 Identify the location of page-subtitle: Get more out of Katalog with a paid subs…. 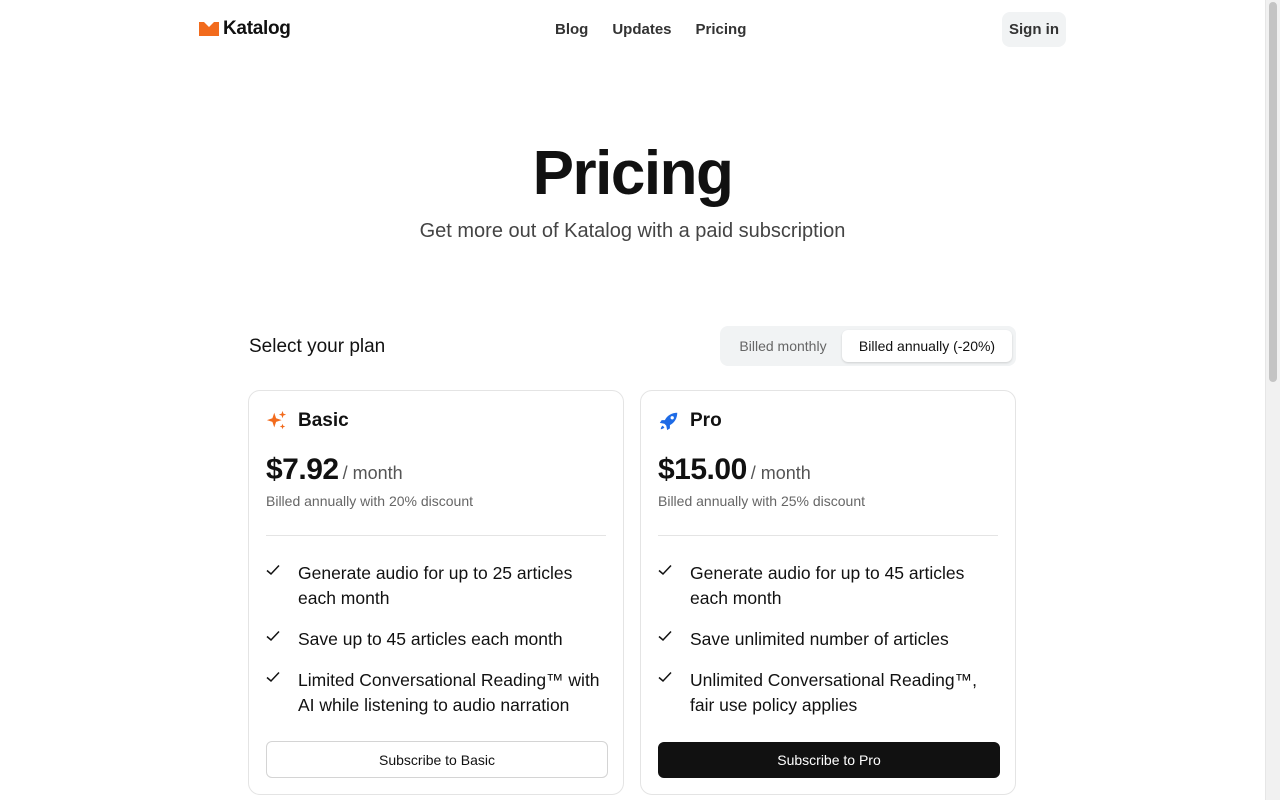
(632, 231).